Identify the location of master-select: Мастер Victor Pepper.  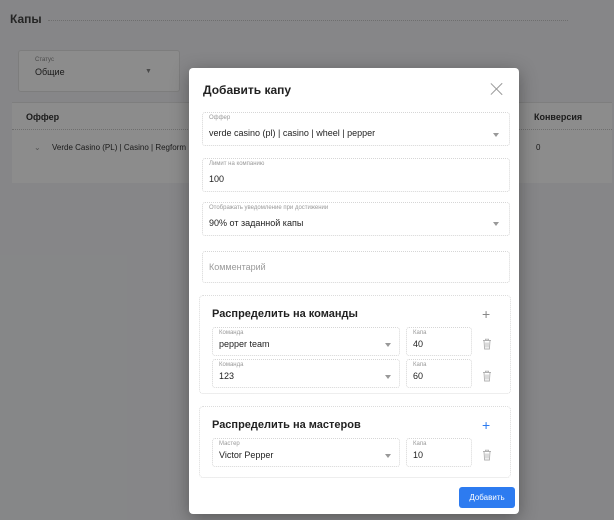
(306, 452).